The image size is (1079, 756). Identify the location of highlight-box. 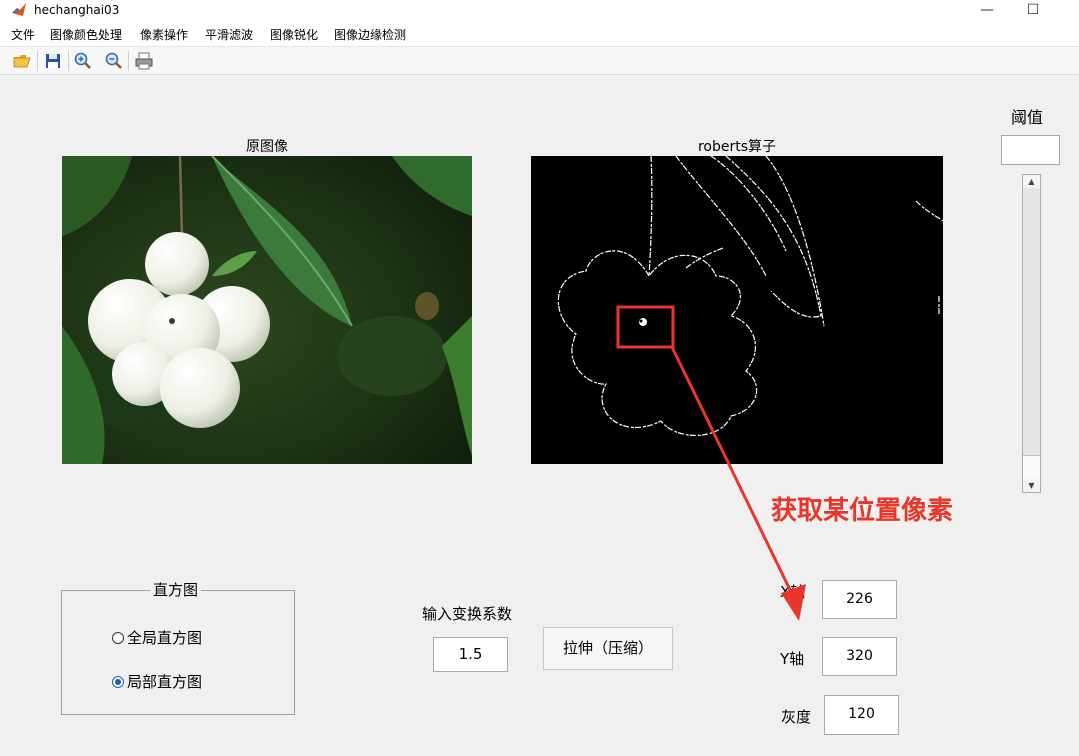
(645, 327).